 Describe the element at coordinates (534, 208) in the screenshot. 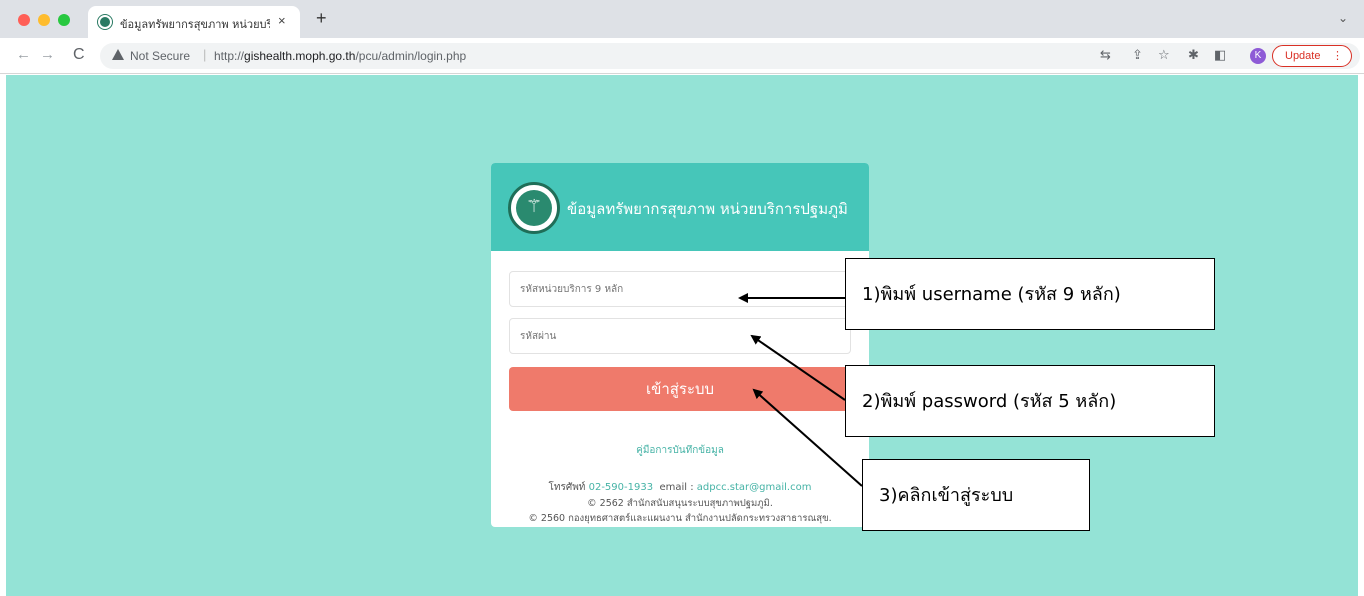

I see `ministry-logo-icon: ⚚` at that location.